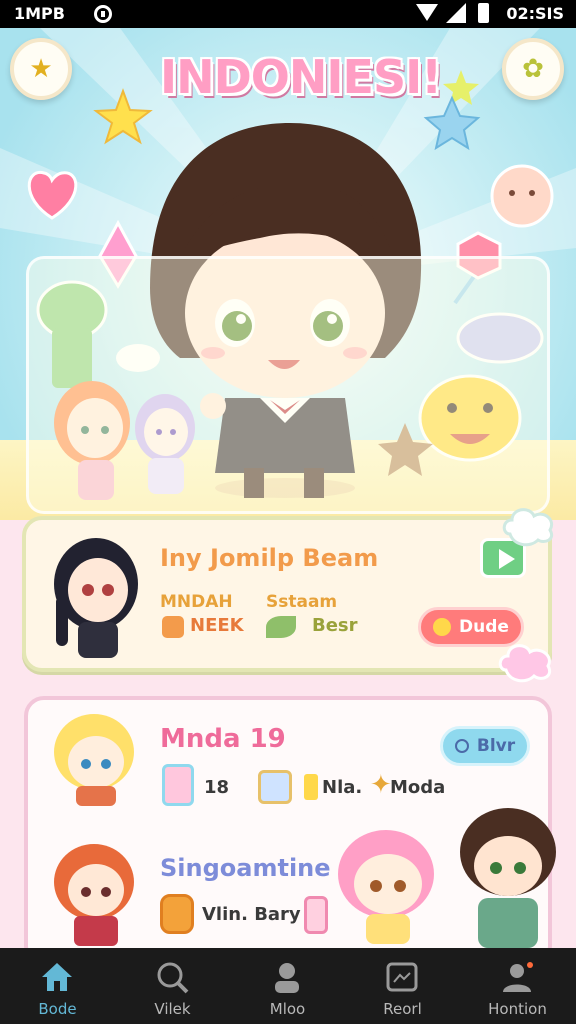 The width and height of the screenshot is (576, 1024). Describe the element at coordinates (496, 746) in the screenshot. I see `blvr-button-label: Blvr` at that location.